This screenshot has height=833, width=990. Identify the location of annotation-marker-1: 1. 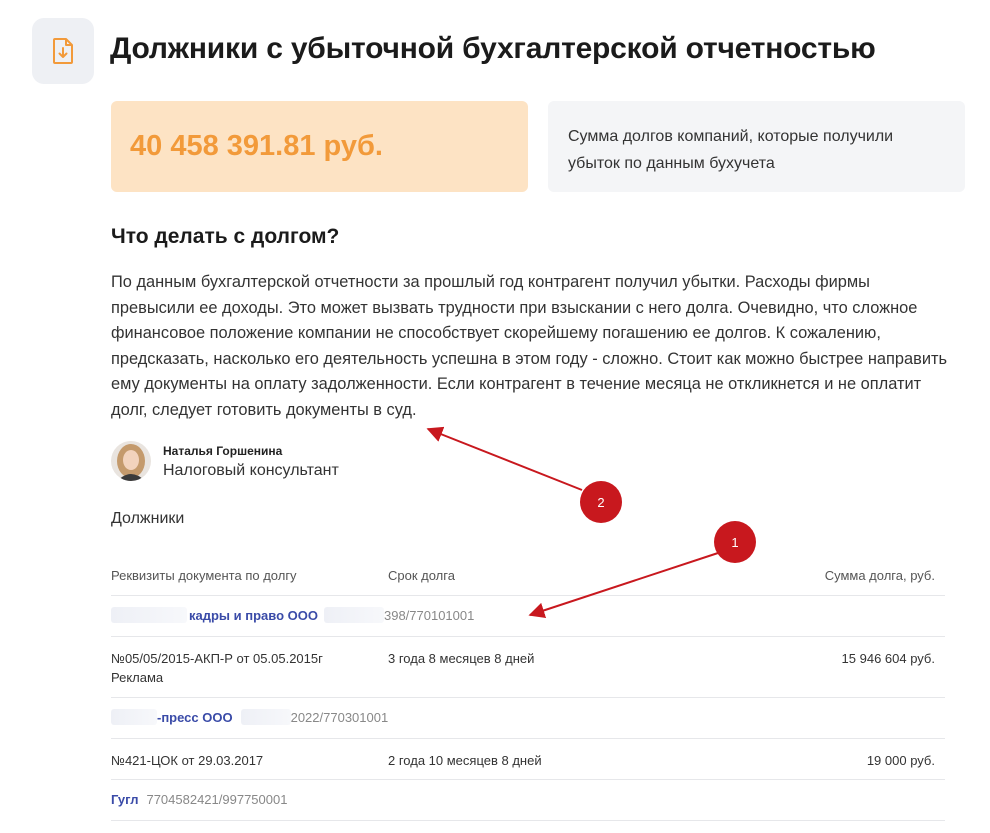
(735, 542).